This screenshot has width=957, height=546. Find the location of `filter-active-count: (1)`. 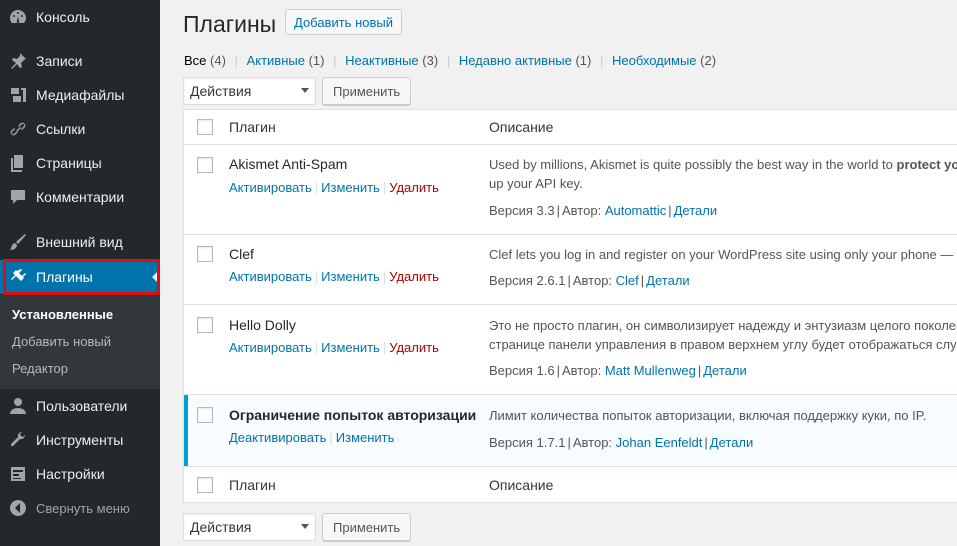

filter-active-count: (1) is located at coordinates (316, 60).